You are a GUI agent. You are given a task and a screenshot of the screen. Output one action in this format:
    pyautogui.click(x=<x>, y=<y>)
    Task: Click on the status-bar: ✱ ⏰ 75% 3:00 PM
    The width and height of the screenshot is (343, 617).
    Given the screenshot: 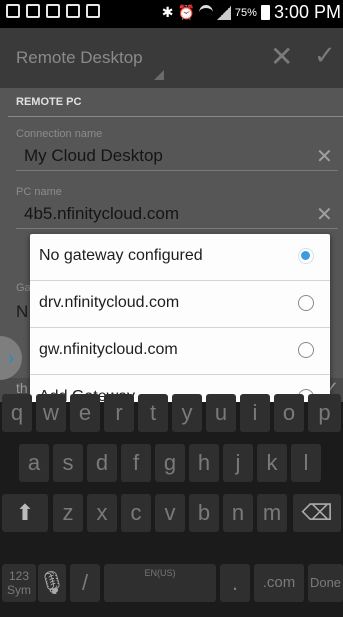 What is the action you would take?
    pyautogui.click(x=171, y=14)
    